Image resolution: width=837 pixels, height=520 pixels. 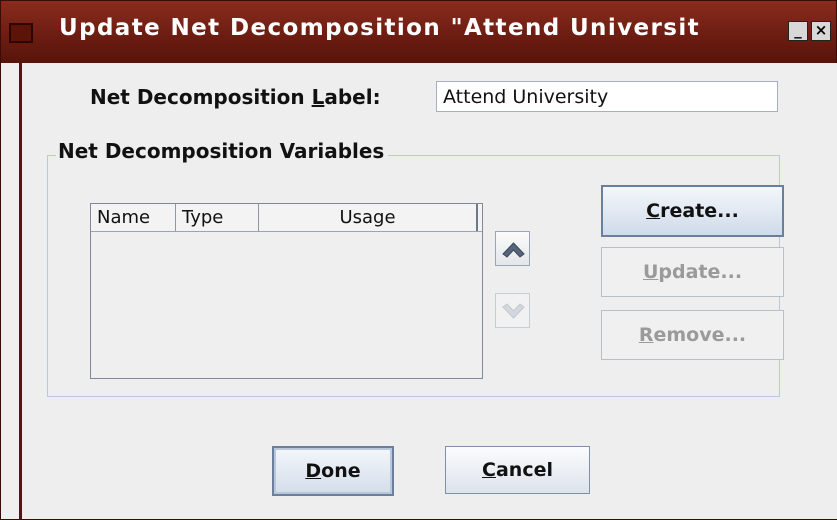 What do you see at coordinates (352, 97) in the screenshot?
I see `label-text-end: abel:` at bounding box center [352, 97].